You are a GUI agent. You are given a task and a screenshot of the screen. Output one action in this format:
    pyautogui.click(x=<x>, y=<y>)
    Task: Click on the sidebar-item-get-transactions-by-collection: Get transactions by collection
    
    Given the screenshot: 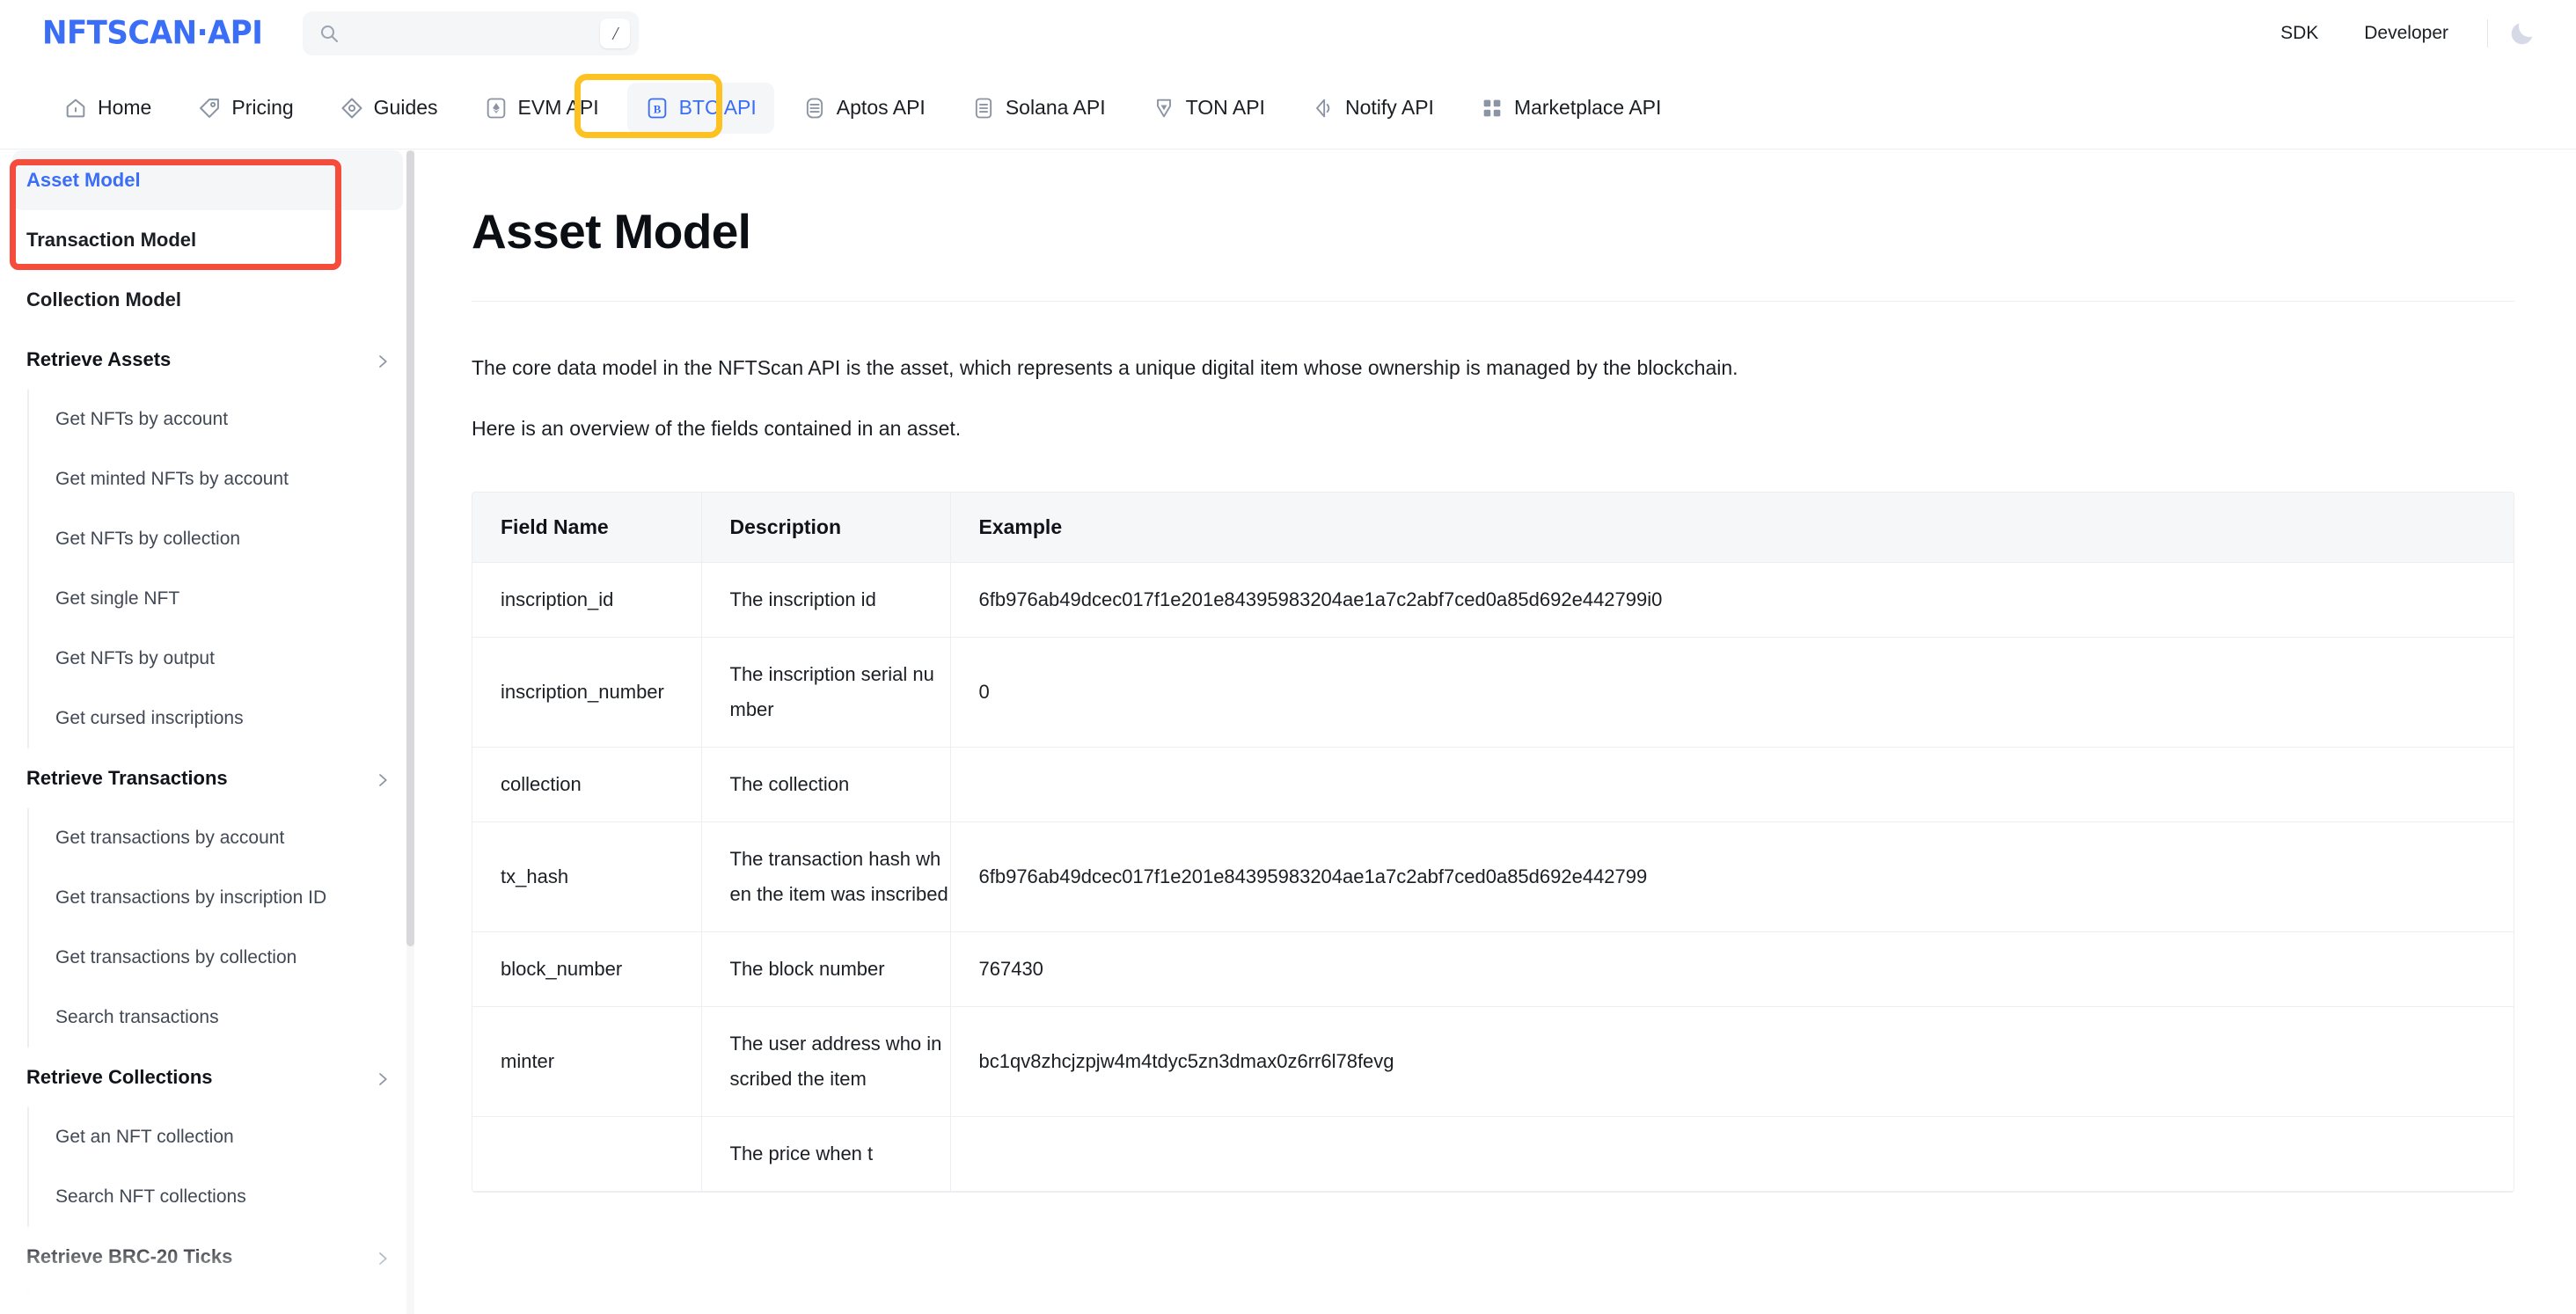 What is the action you would take?
    pyautogui.click(x=225, y=958)
    